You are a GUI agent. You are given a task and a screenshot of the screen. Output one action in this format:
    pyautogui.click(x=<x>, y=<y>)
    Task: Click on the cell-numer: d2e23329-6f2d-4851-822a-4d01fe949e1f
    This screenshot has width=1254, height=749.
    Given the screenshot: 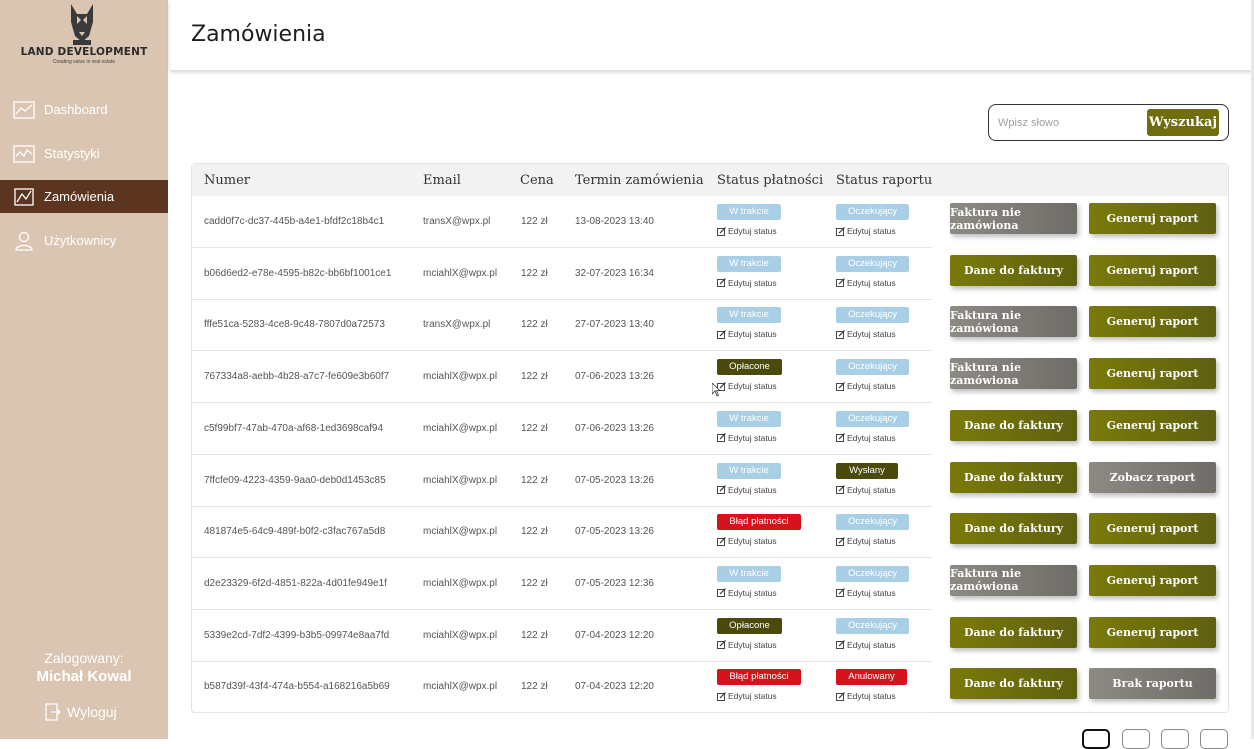 What is the action you would take?
    pyautogui.click(x=295, y=583)
    